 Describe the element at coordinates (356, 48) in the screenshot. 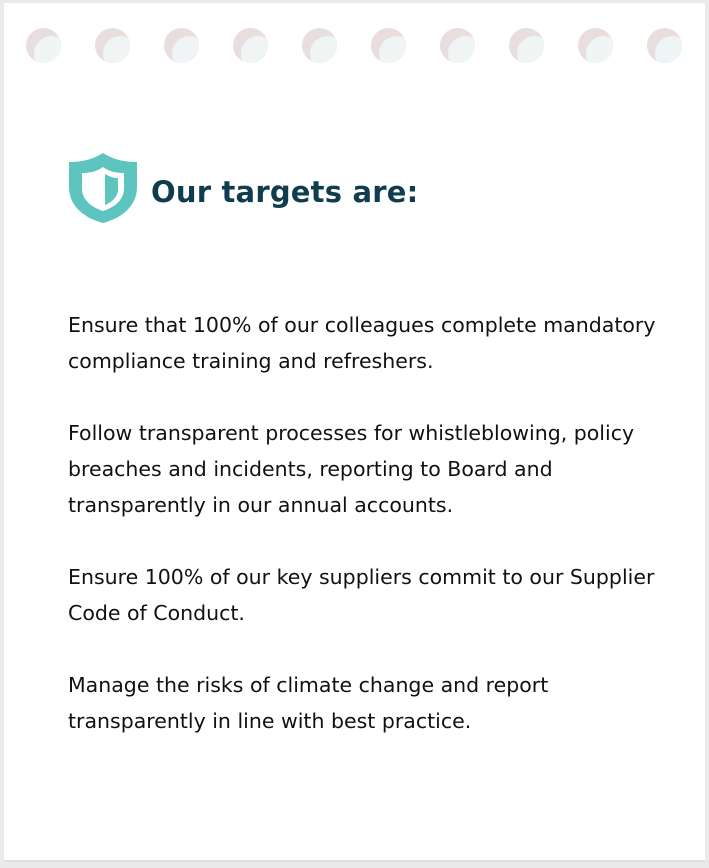

I see `binder-holes` at that location.